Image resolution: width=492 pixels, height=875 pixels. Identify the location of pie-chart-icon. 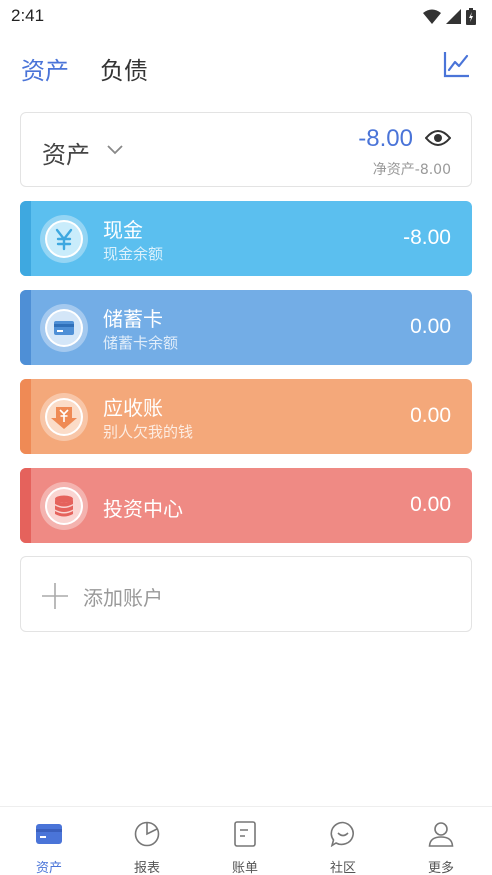
(147, 834).